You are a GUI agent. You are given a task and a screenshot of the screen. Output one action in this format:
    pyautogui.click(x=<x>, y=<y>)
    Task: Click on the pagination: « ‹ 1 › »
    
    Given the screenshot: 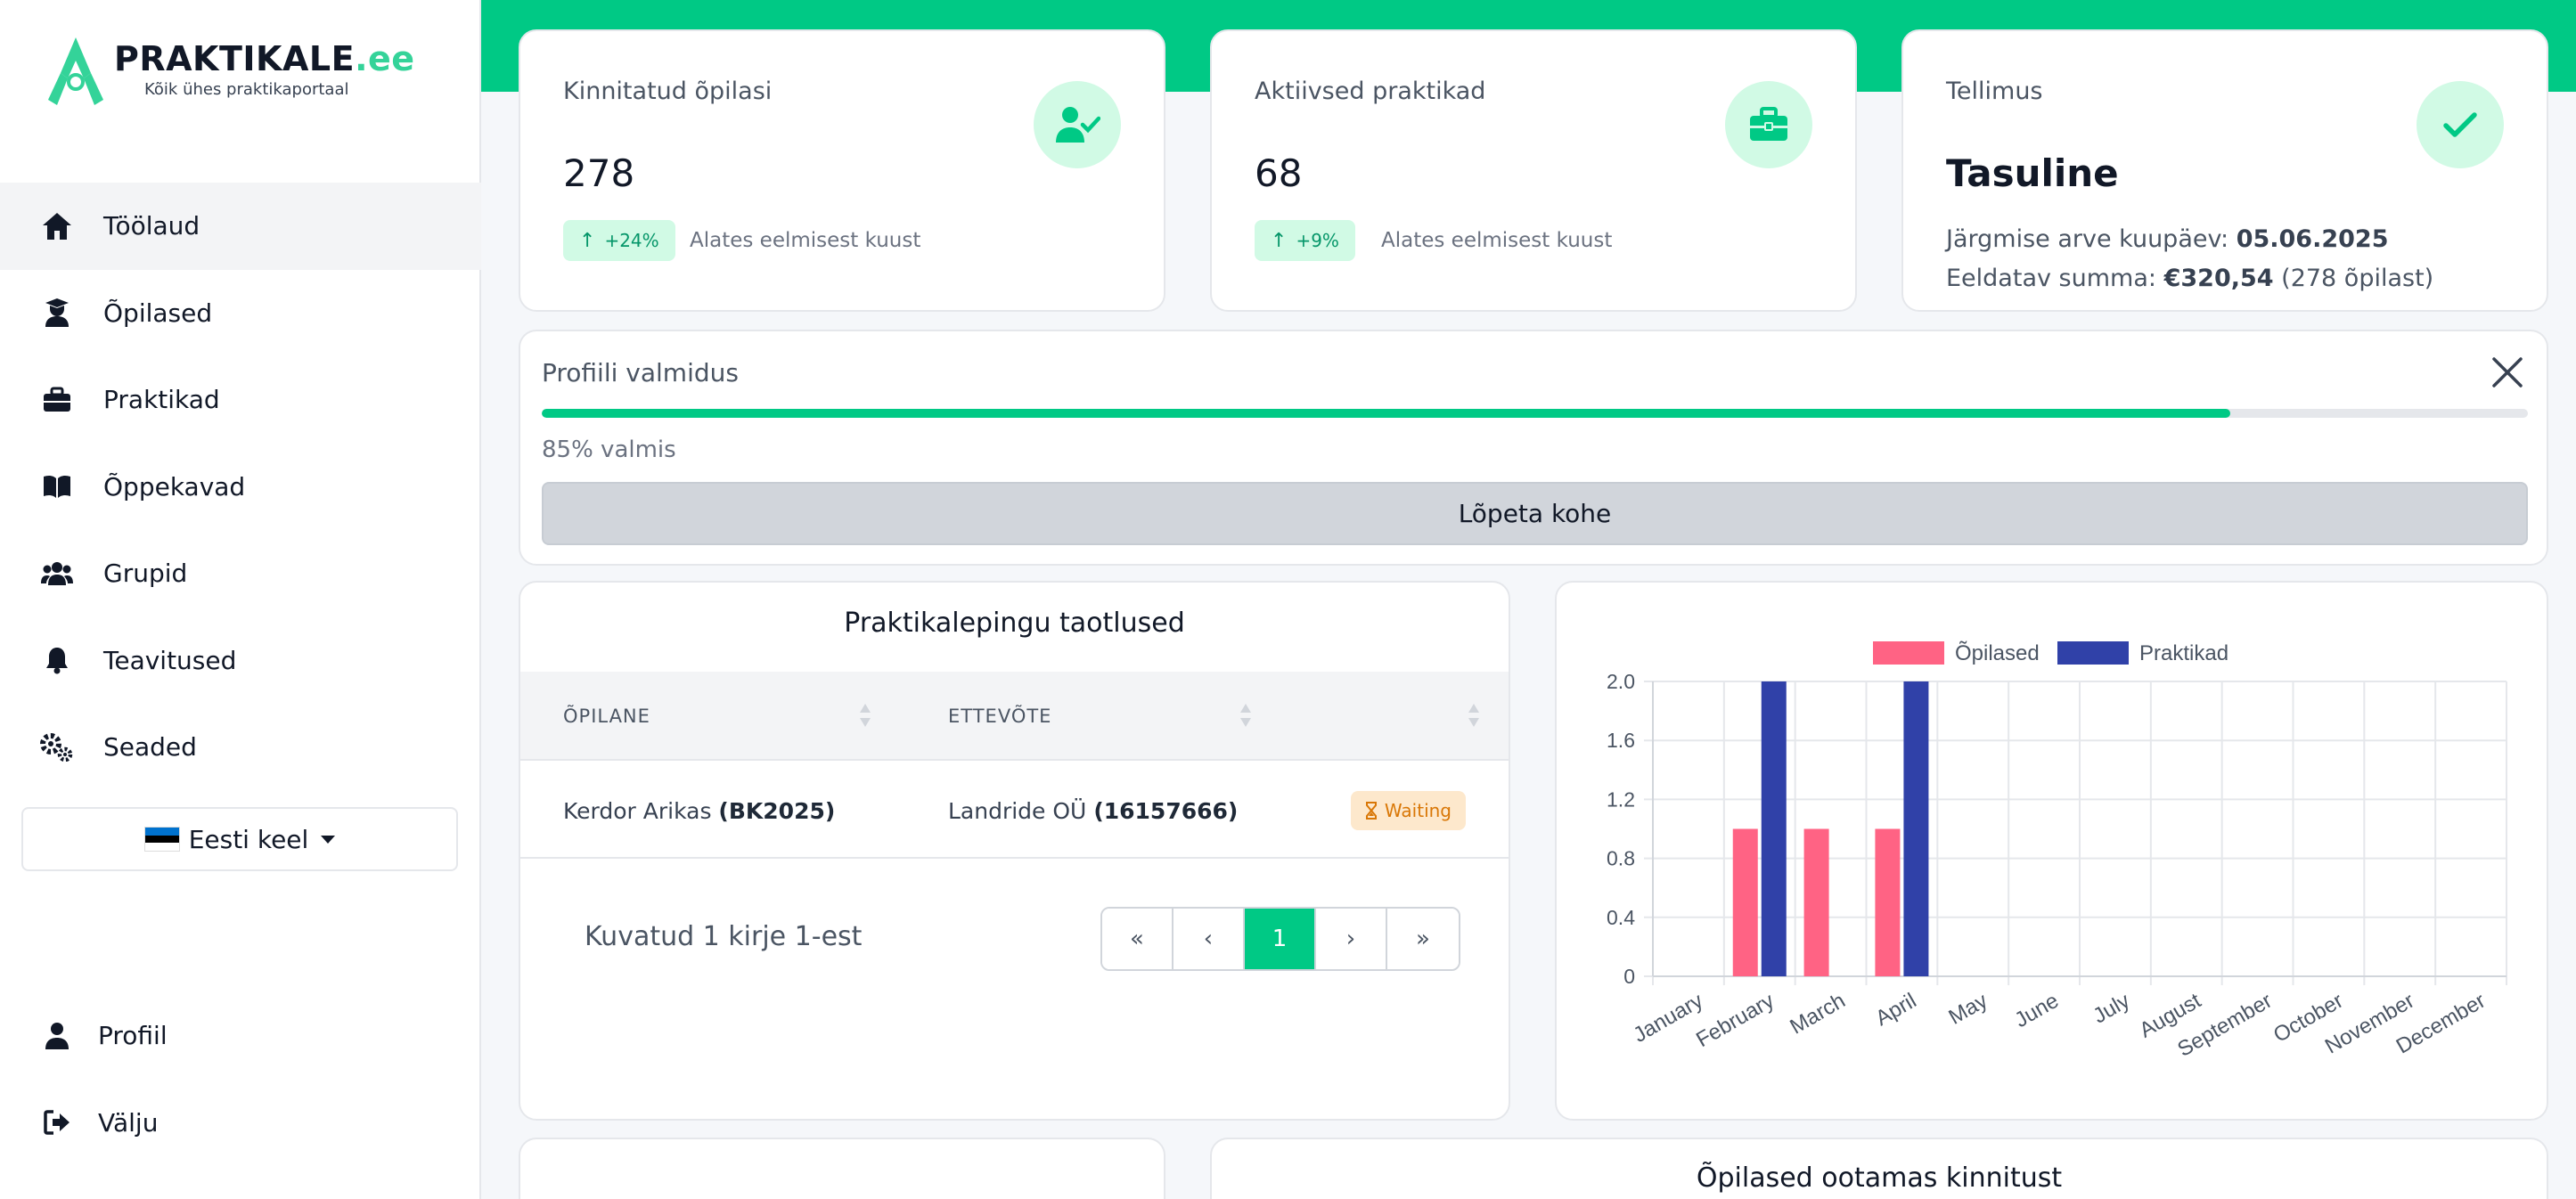 What is the action you would take?
    pyautogui.click(x=1280, y=939)
    